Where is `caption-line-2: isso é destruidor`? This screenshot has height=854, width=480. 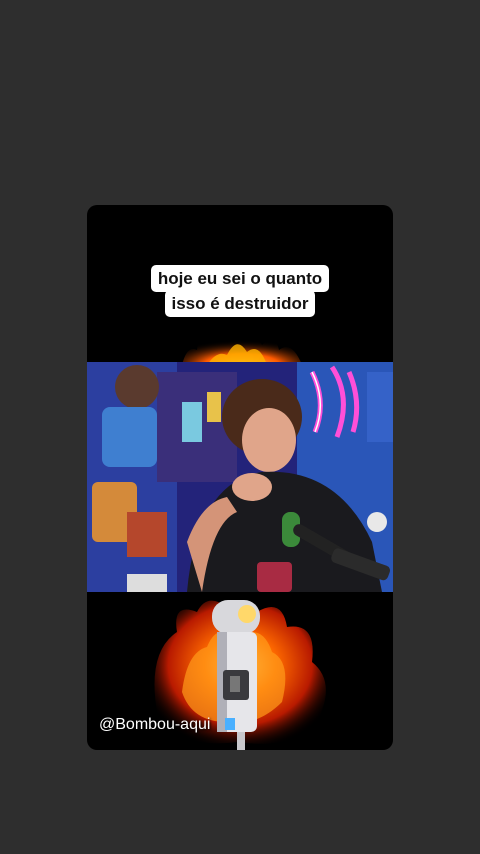 caption-line-2: isso é destruidor is located at coordinates (240, 303).